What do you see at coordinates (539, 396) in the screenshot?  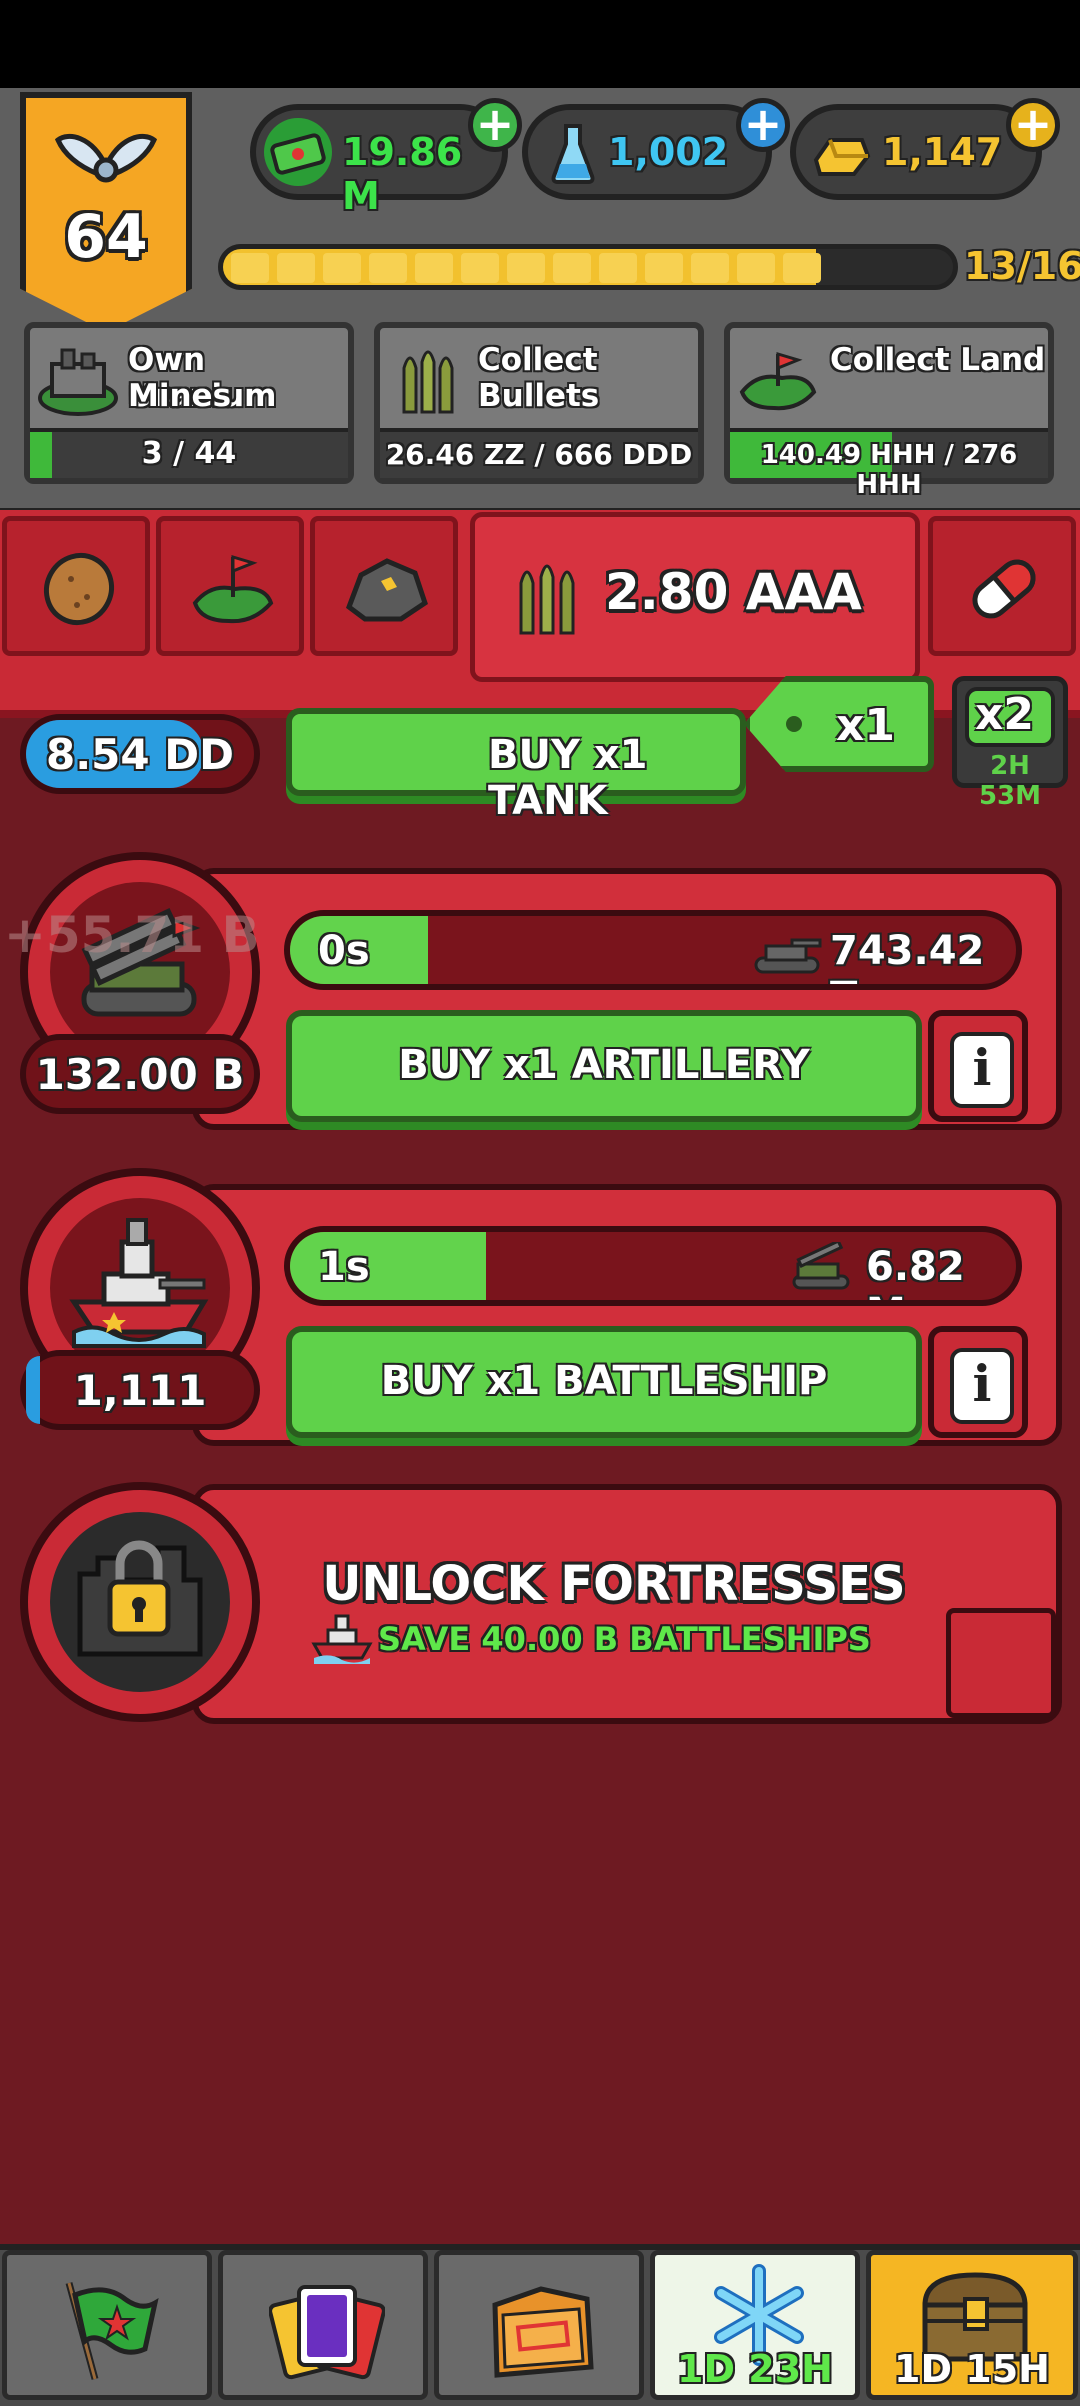 I see `quest-title-line2: Bullets` at bounding box center [539, 396].